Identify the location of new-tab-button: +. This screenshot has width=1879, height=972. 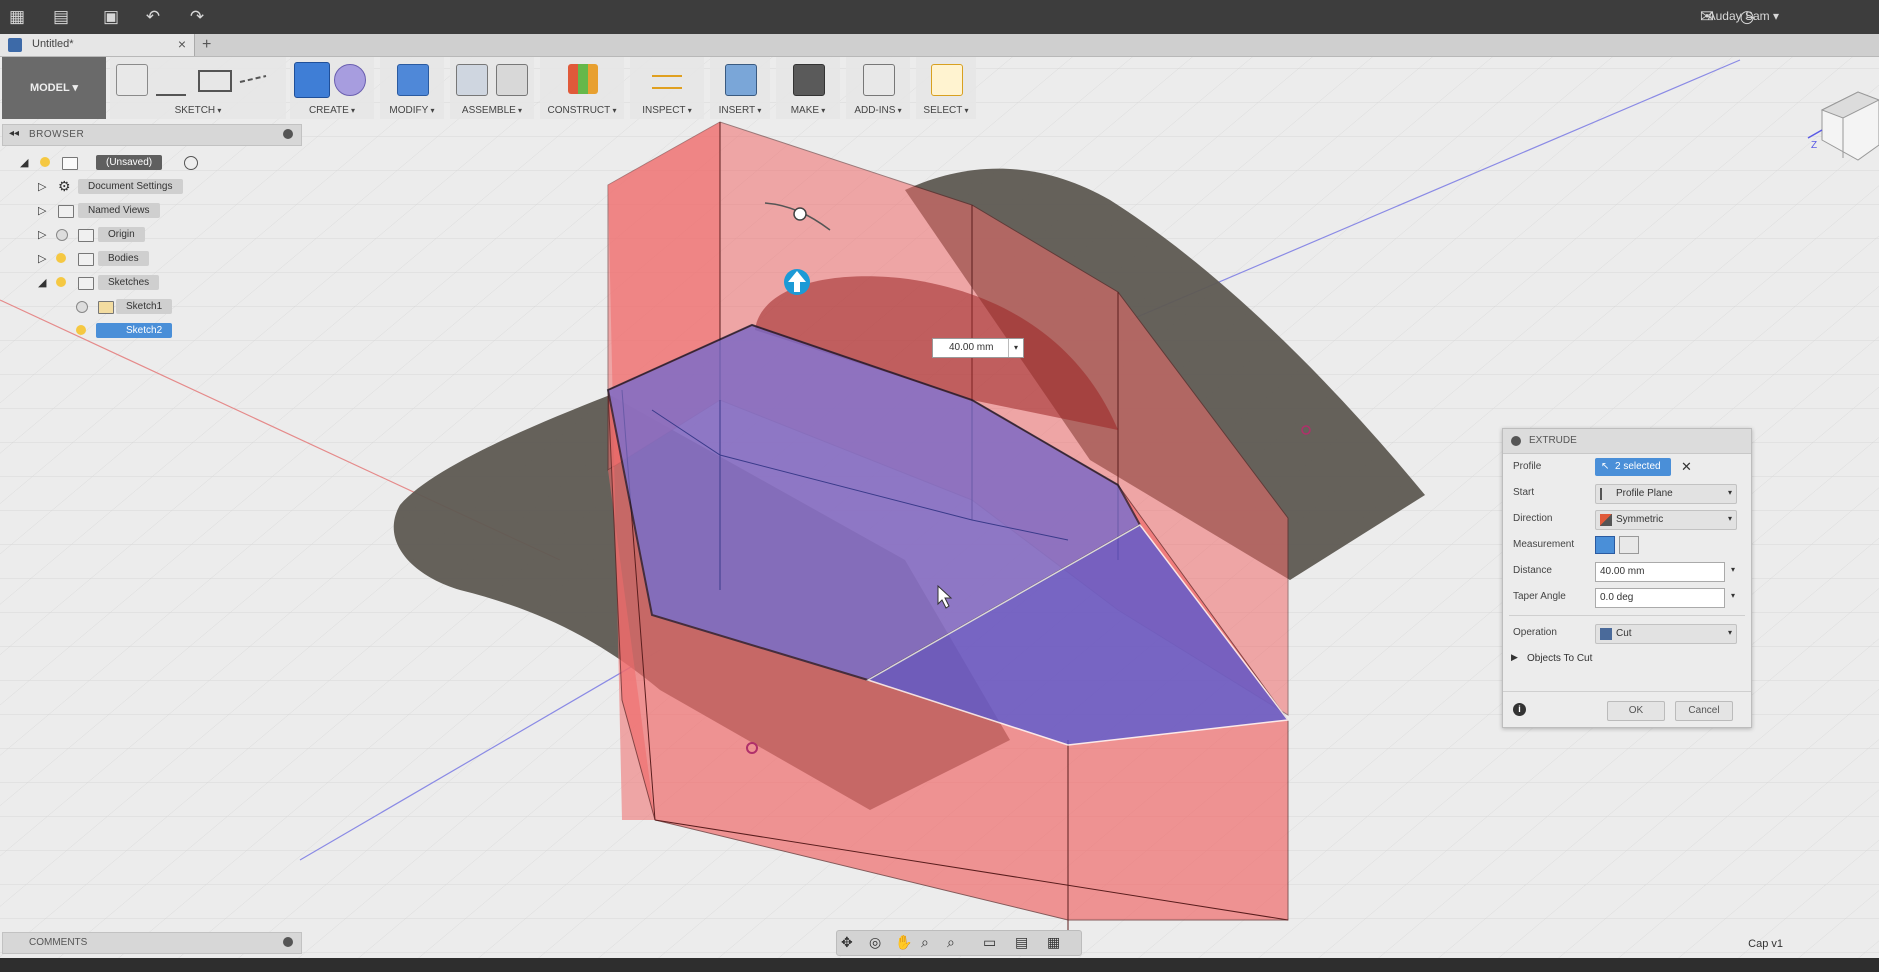
(206, 45).